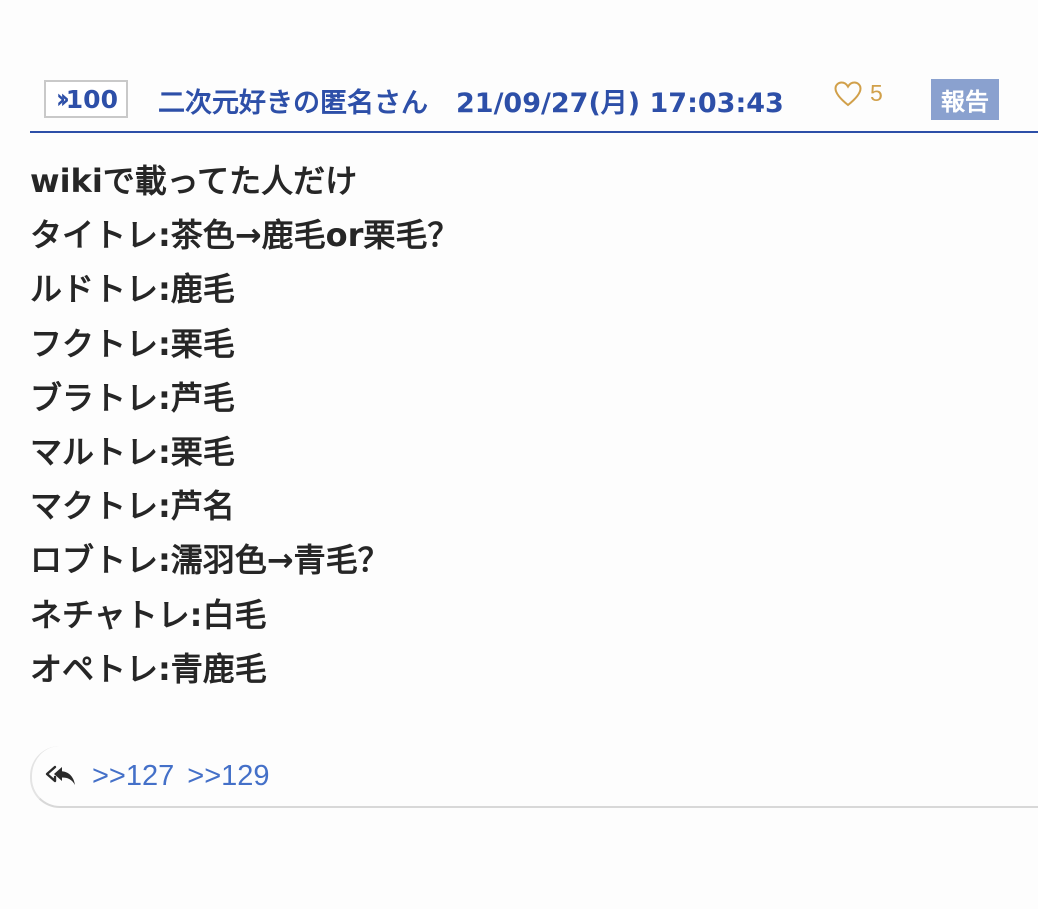 The image size is (1038, 909). Describe the element at coordinates (132, 289) in the screenshot. I see `post-body-line: ルドトレ:鹿毛` at that location.